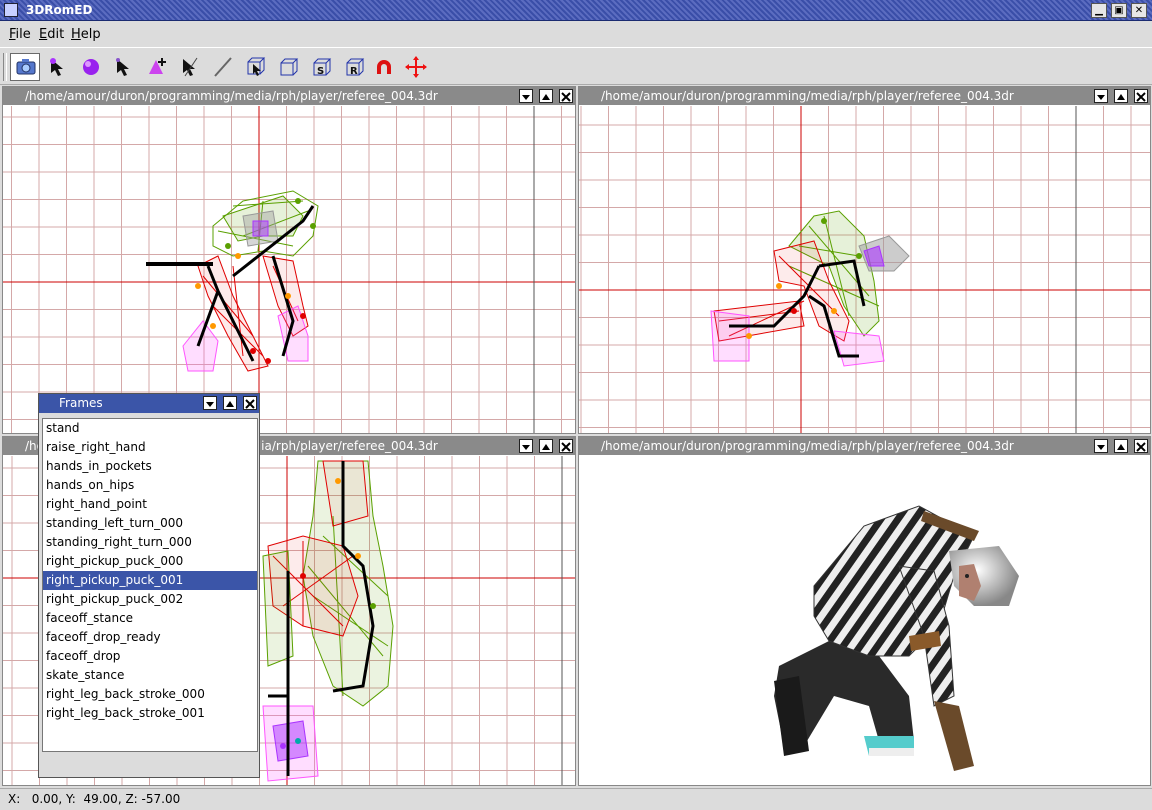  I want to click on select-vertex-icon, so click(56, 67).